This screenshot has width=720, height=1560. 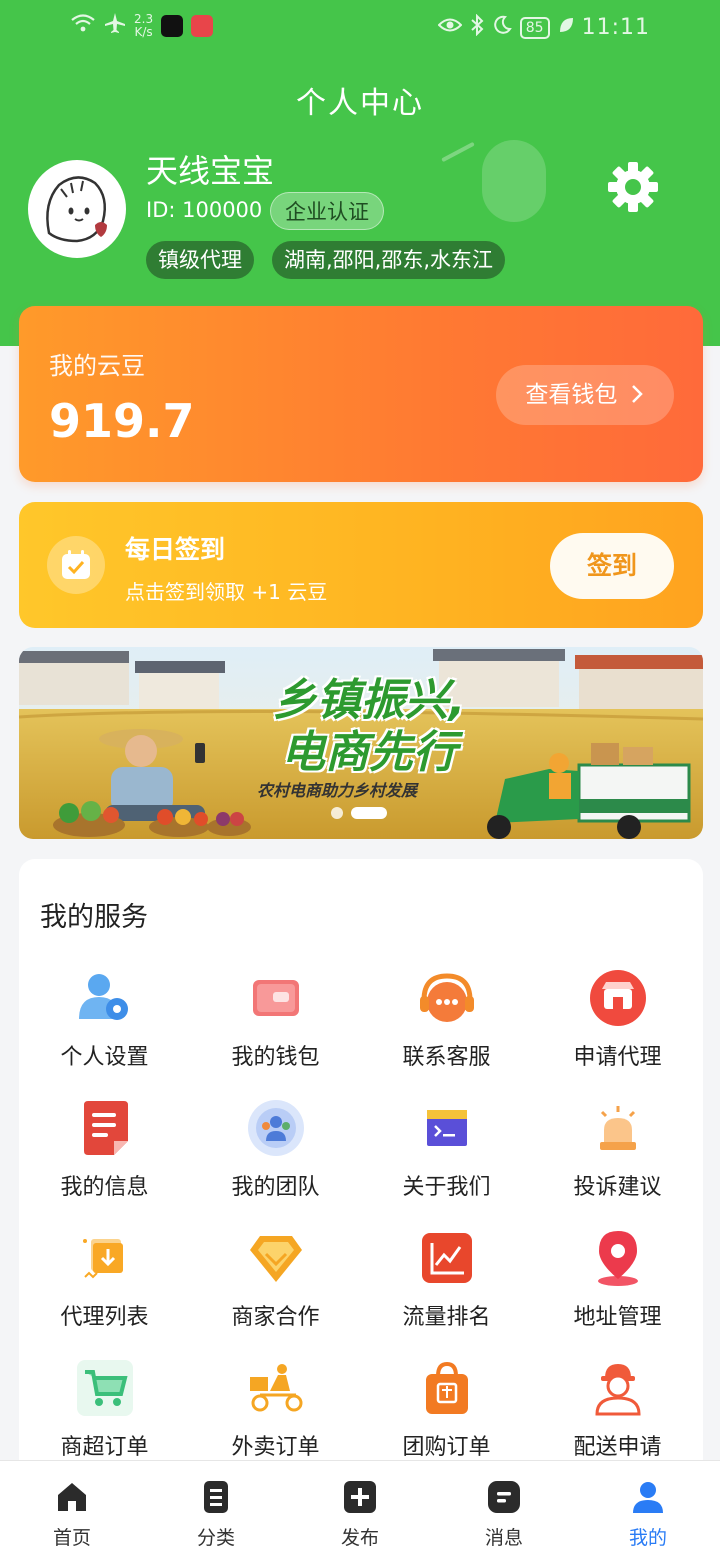 I want to click on service-apply-agent: 申请代理, so click(x=617, y=1032).